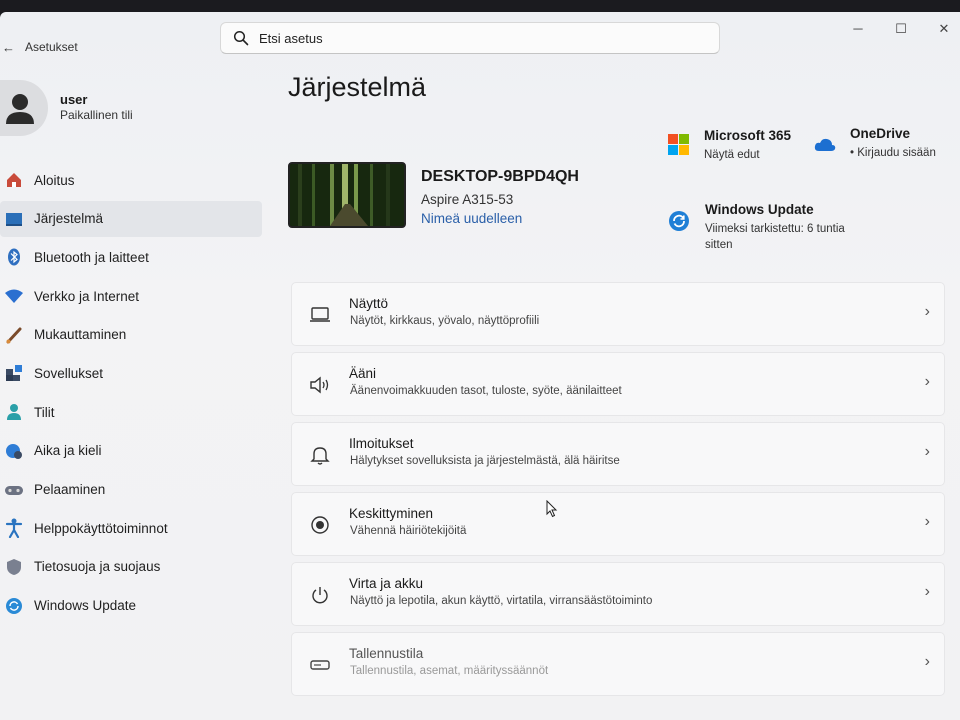  What do you see at coordinates (320, 525) in the screenshot?
I see `focus-icon` at bounding box center [320, 525].